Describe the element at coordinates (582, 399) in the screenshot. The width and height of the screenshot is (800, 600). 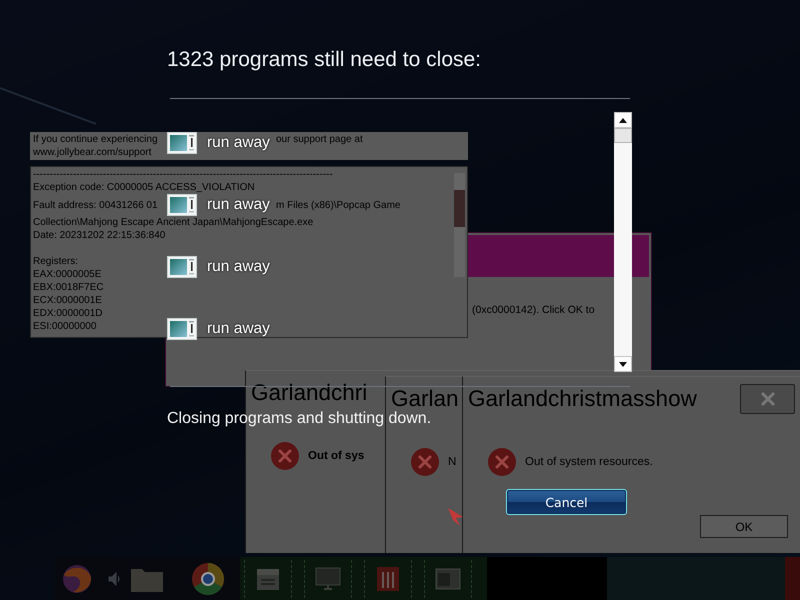
I see `message-box-title: Garlandchristmasshow` at that location.